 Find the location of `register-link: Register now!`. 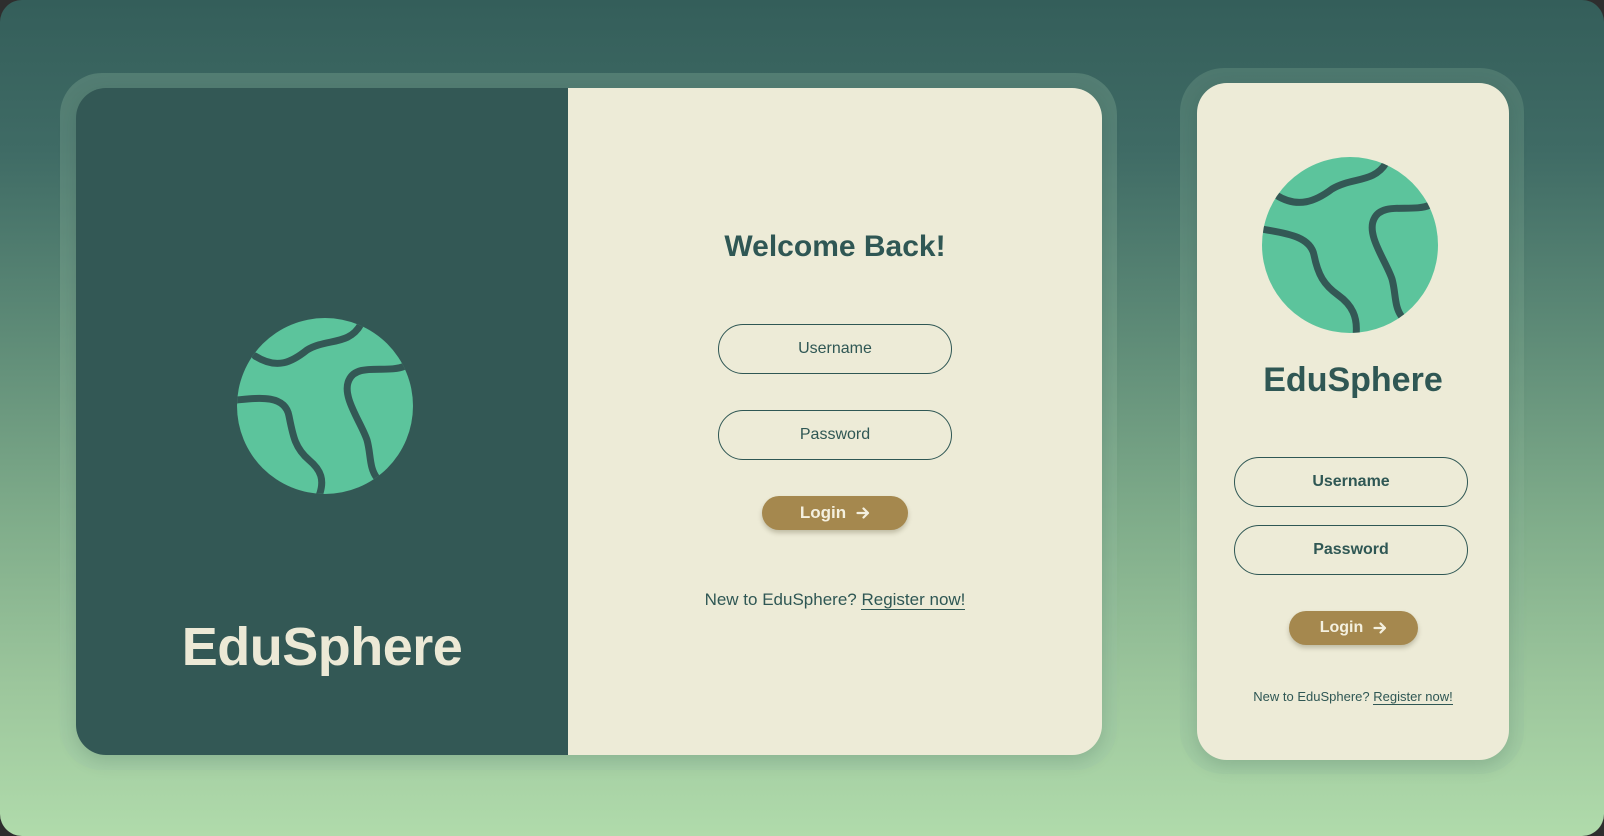

register-link: Register now! is located at coordinates (913, 600).